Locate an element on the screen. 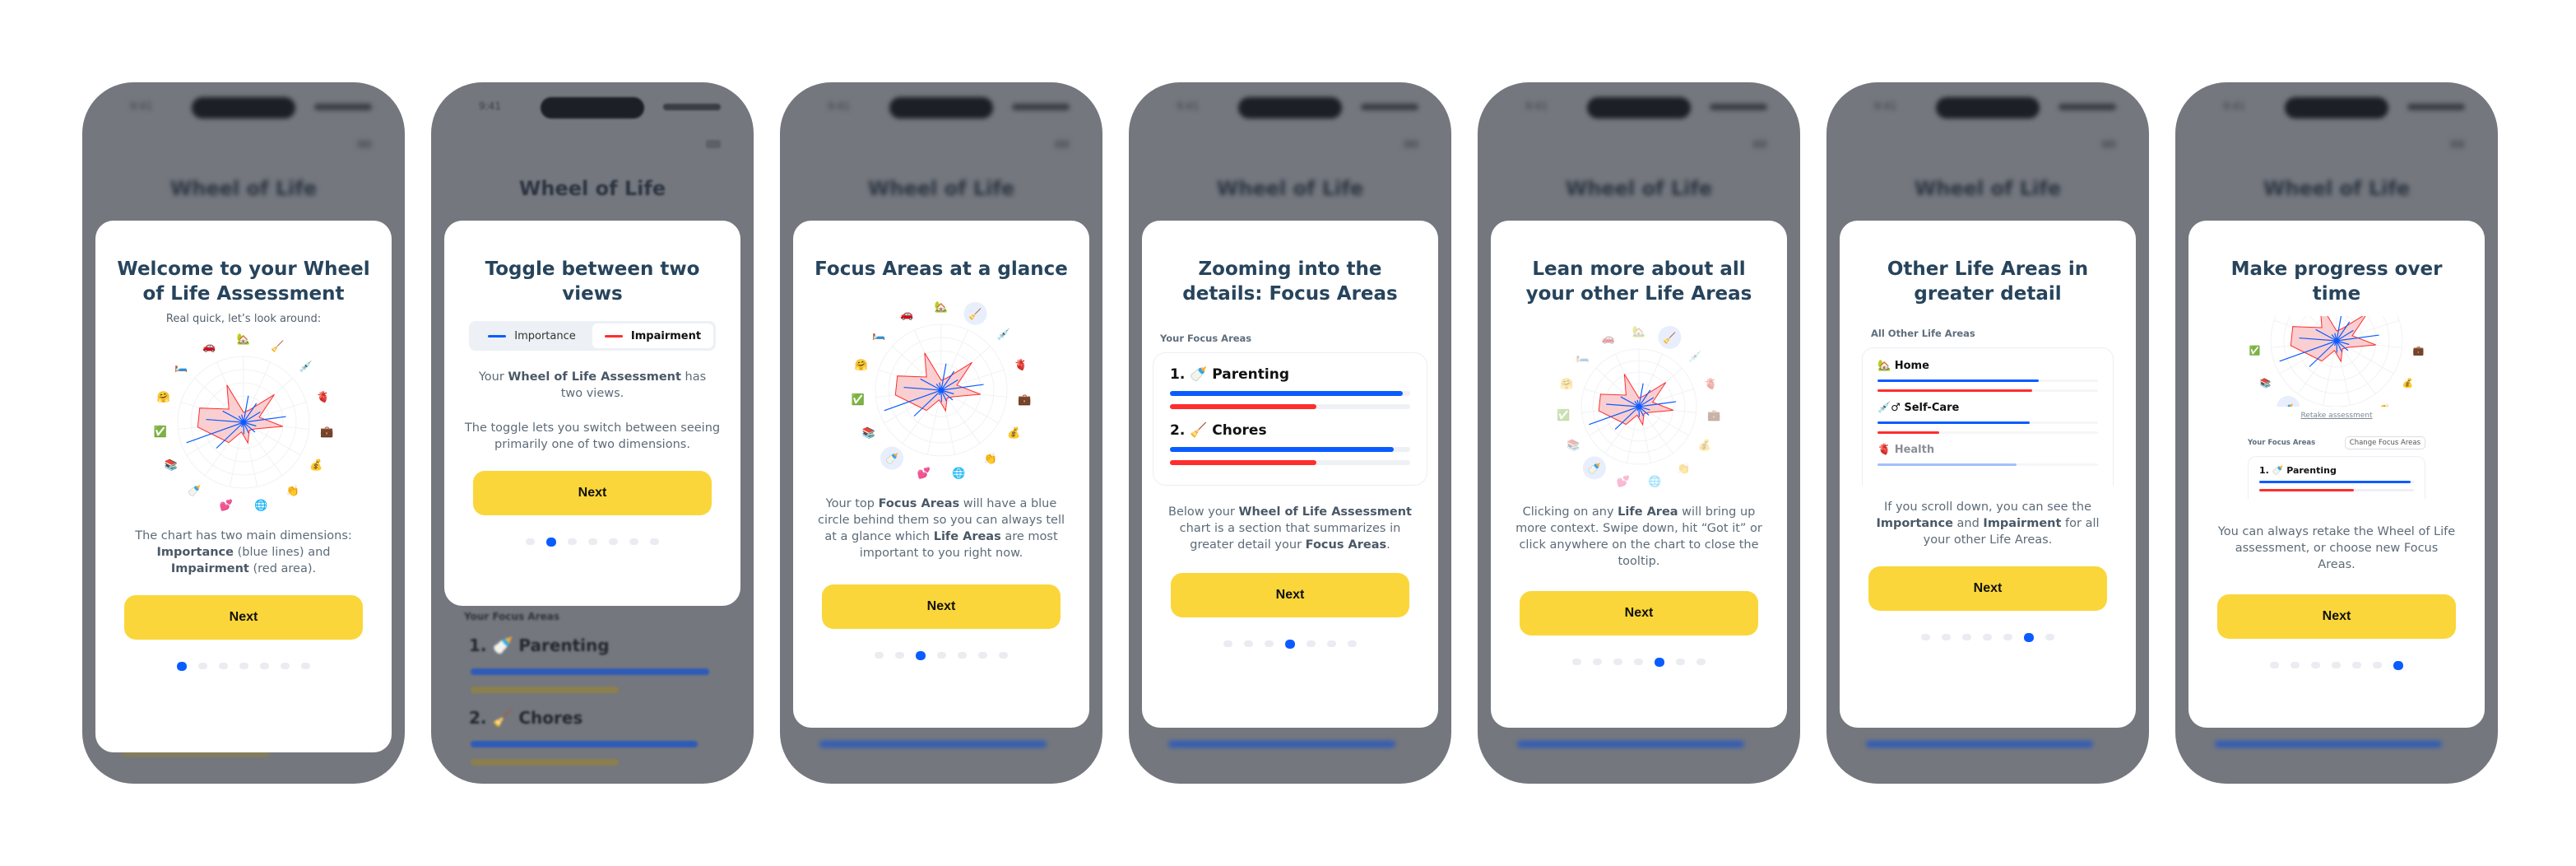  car-icon: 🚗 is located at coordinates (1607, 339).